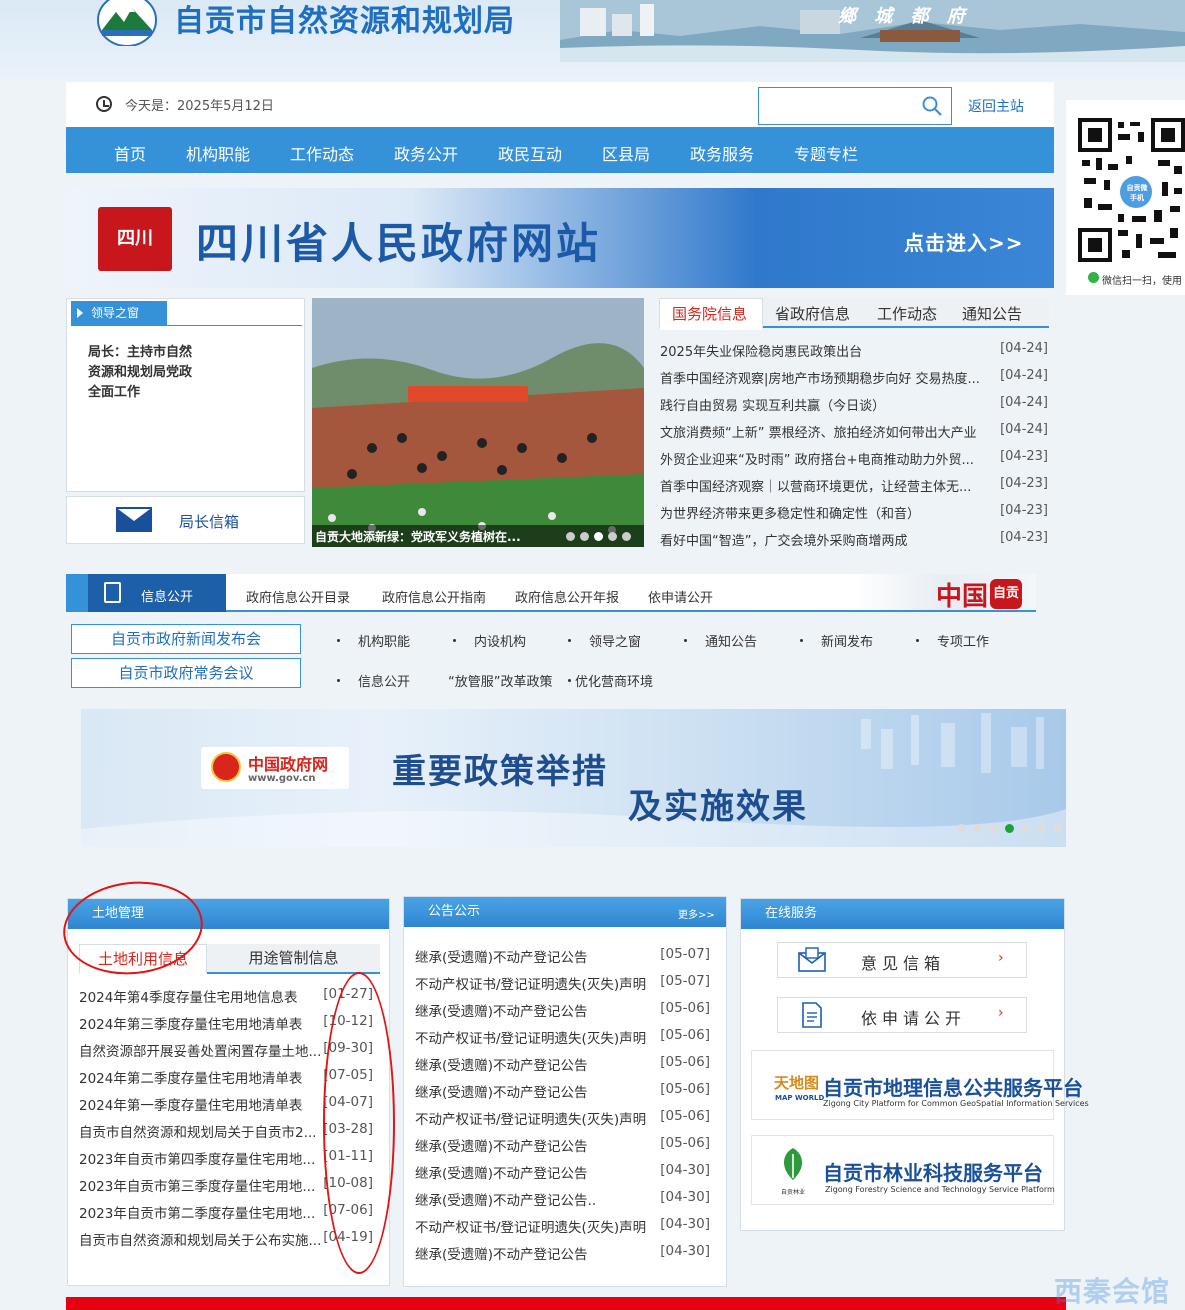 The image size is (1185, 1310). I want to click on item-title: 继承(受遗赠)不动产登记公告.., so click(535, 1199).